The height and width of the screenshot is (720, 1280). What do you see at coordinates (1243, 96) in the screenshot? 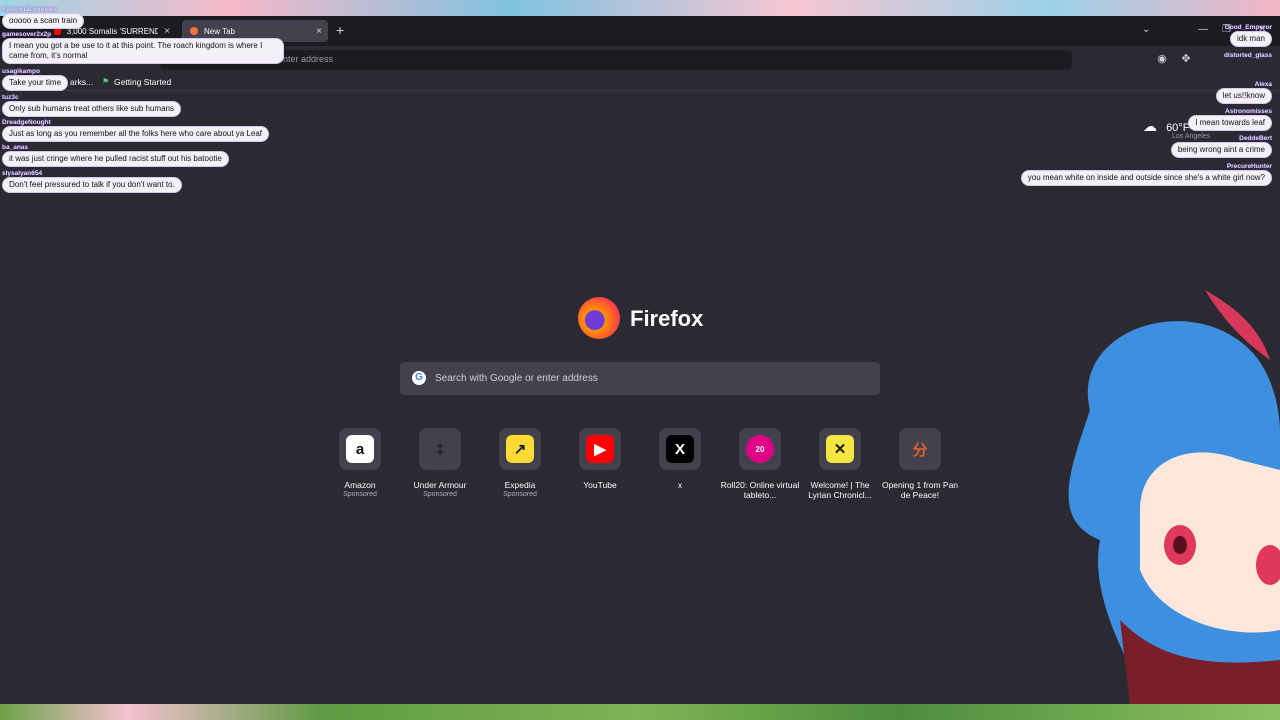
I see `chat-text: let us!!know` at bounding box center [1243, 96].